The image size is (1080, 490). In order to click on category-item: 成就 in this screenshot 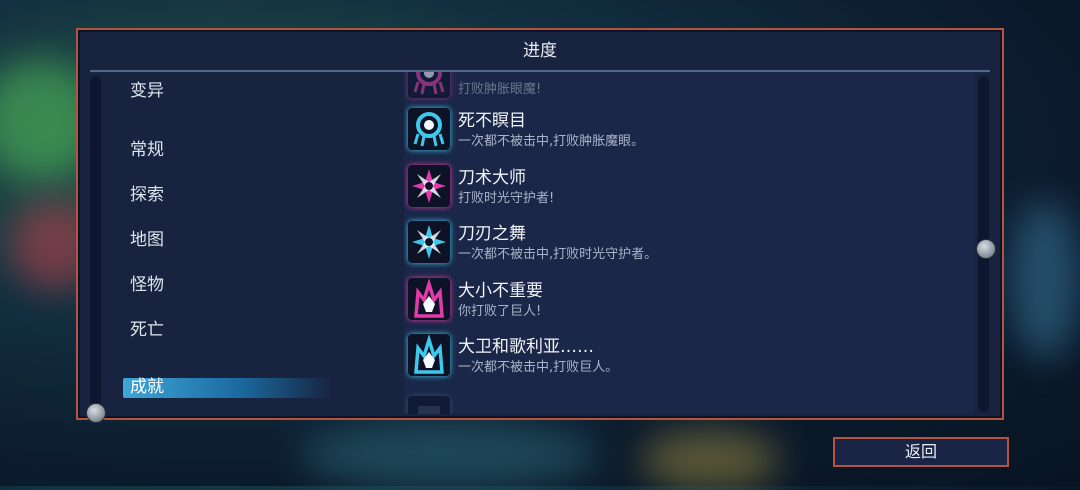, I will do `click(230, 387)`.